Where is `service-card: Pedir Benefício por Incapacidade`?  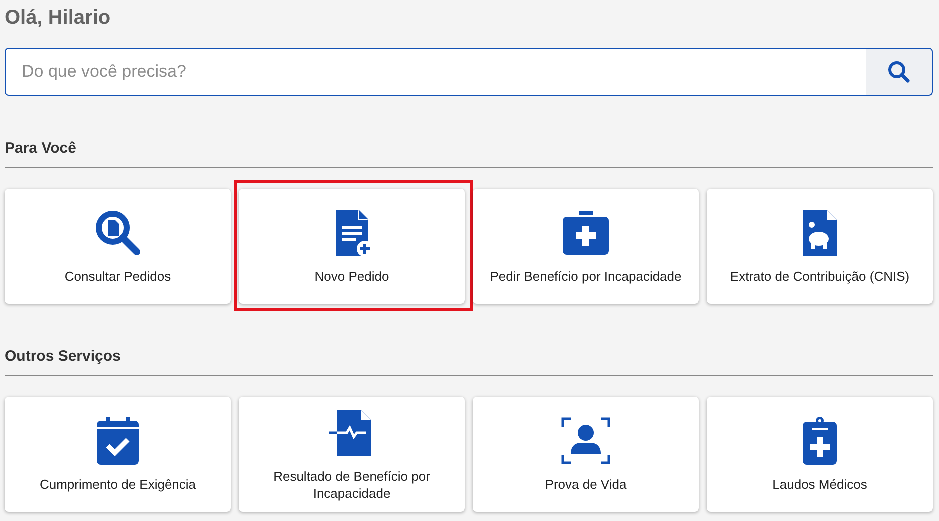
service-card: Pedir Benefício por Incapacidade is located at coordinates (586, 246).